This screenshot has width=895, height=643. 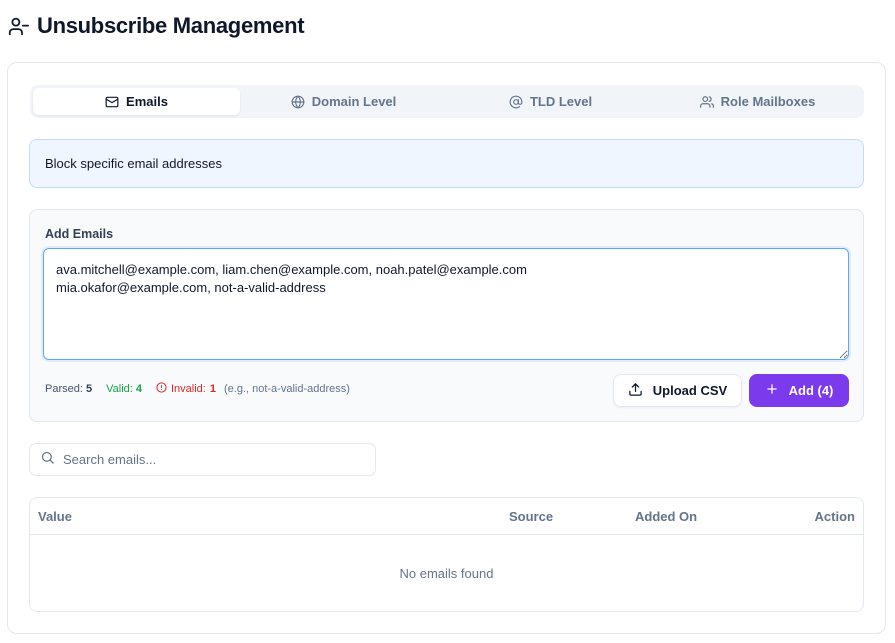 What do you see at coordinates (55, 516) in the screenshot?
I see `column-header-value: Value` at bounding box center [55, 516].